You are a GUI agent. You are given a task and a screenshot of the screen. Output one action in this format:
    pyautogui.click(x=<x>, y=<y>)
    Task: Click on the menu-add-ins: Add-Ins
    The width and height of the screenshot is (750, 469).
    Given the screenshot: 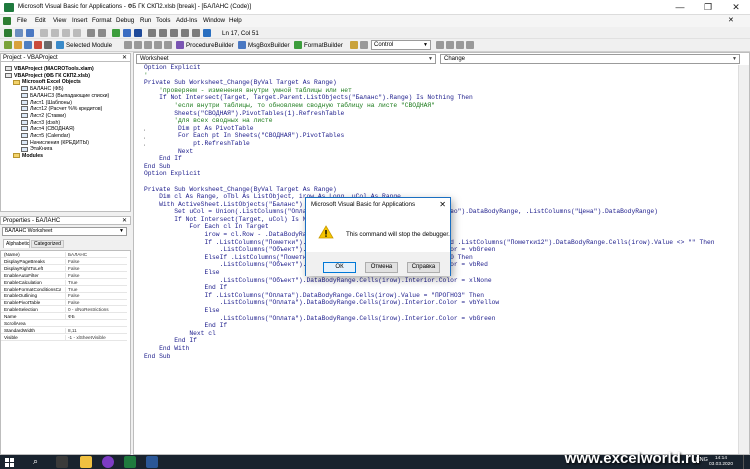 What is the action you would take?
    pyautogui.click(x=186, y=21)
    